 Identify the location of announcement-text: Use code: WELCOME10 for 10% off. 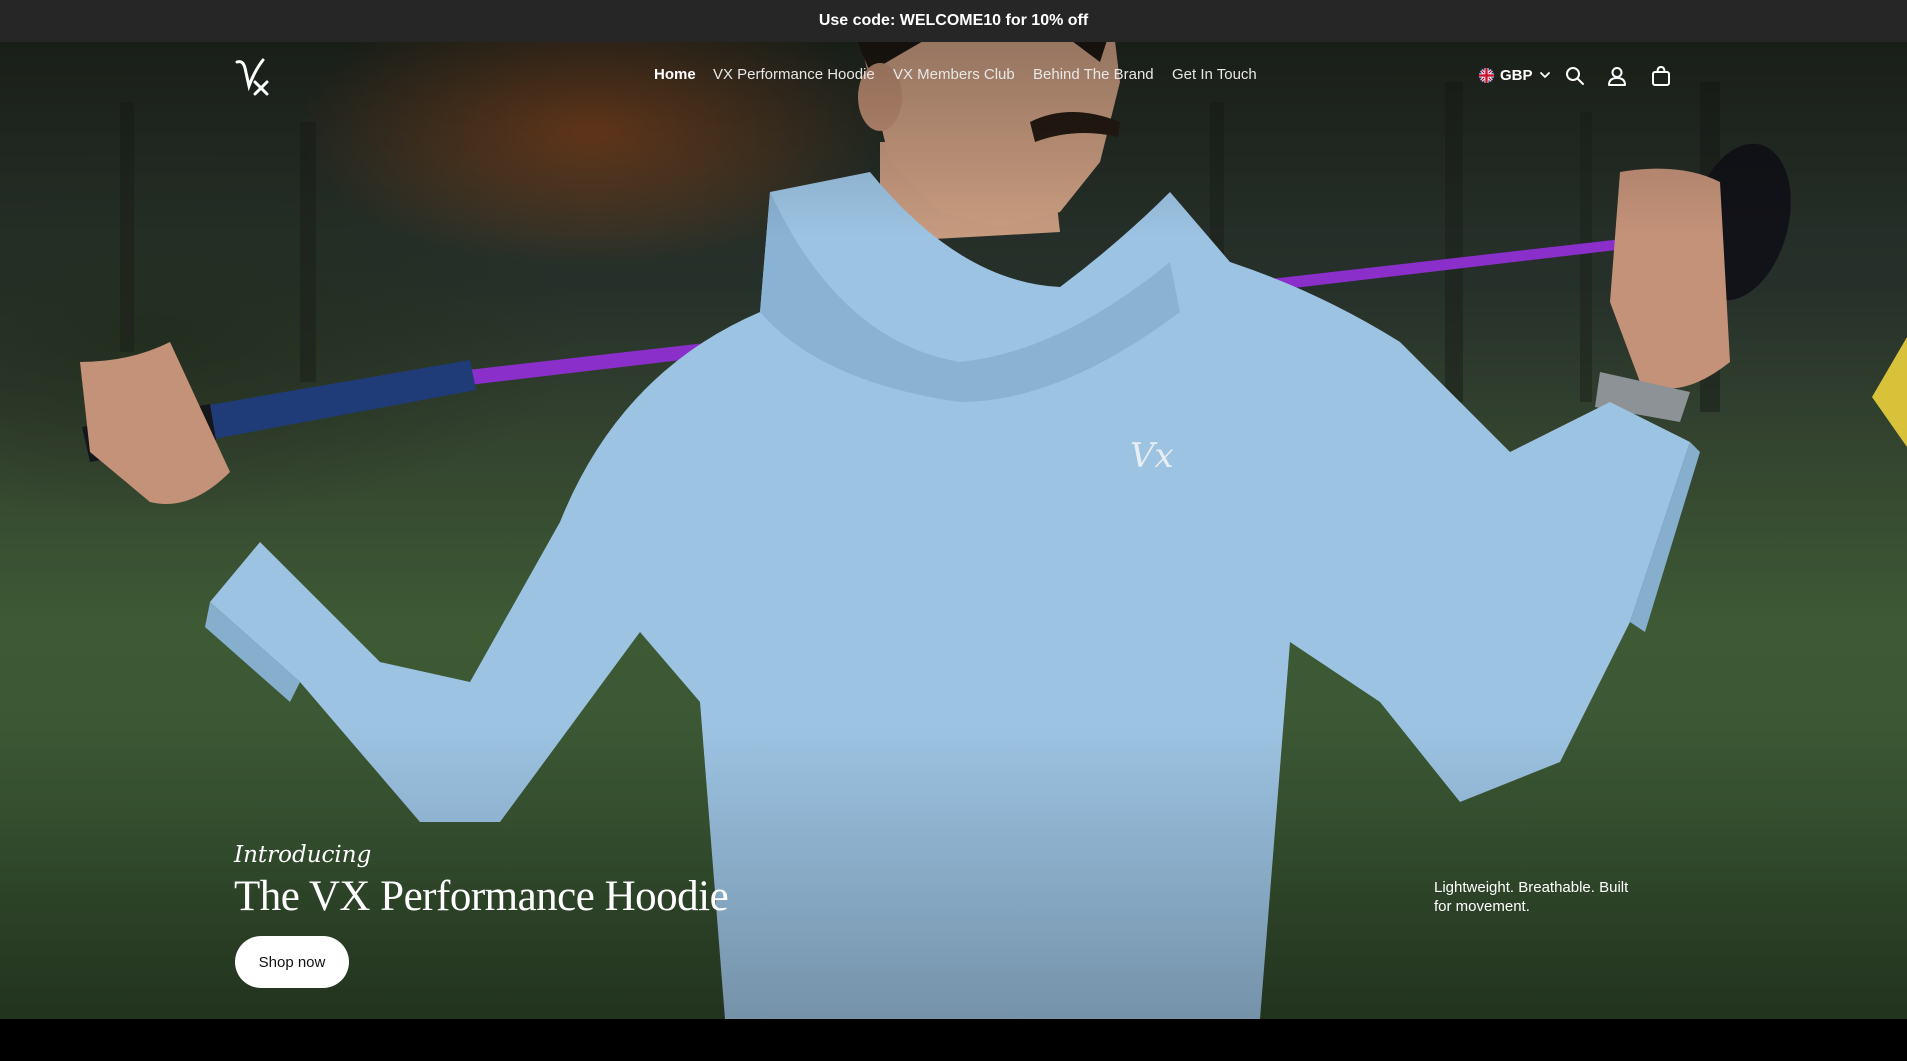
(953, 20).